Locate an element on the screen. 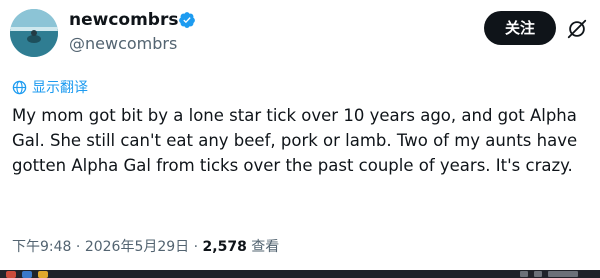 This screenshot has height=278, width=600. verified-badge-icon is located at coordinates (187, 20).